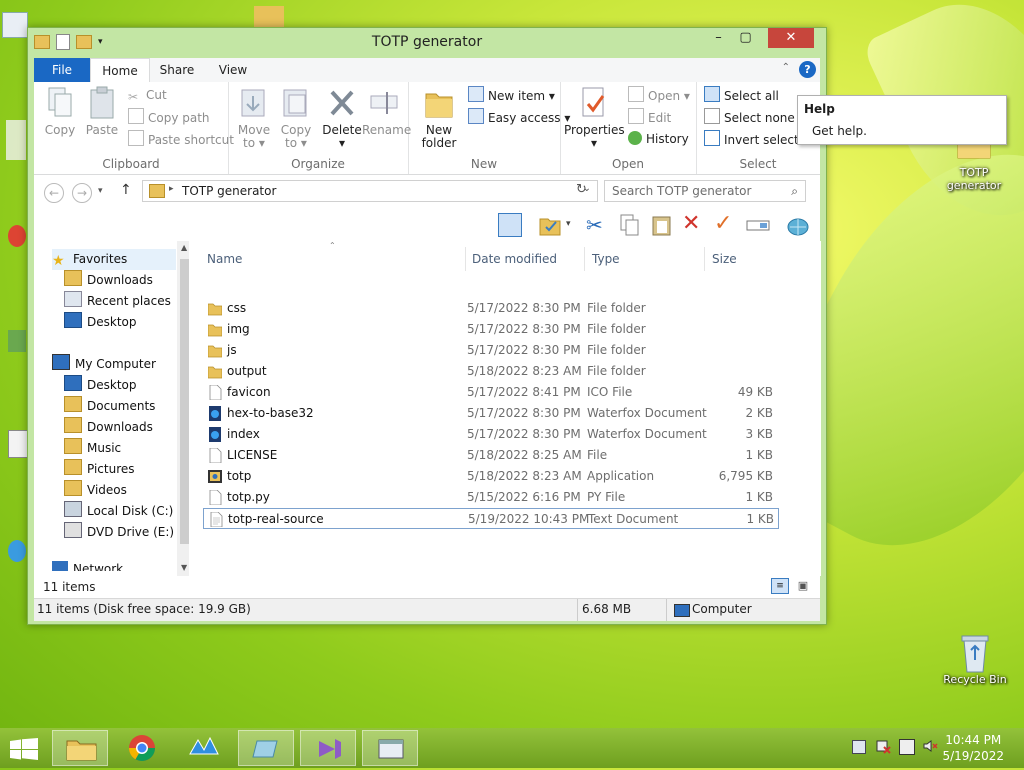 This screenshot has height=770, width=1024. What do you see at coordinates (659, 95) in the screenshot?
I see `open-button: Open ▾` at bounding box center [659, 95].